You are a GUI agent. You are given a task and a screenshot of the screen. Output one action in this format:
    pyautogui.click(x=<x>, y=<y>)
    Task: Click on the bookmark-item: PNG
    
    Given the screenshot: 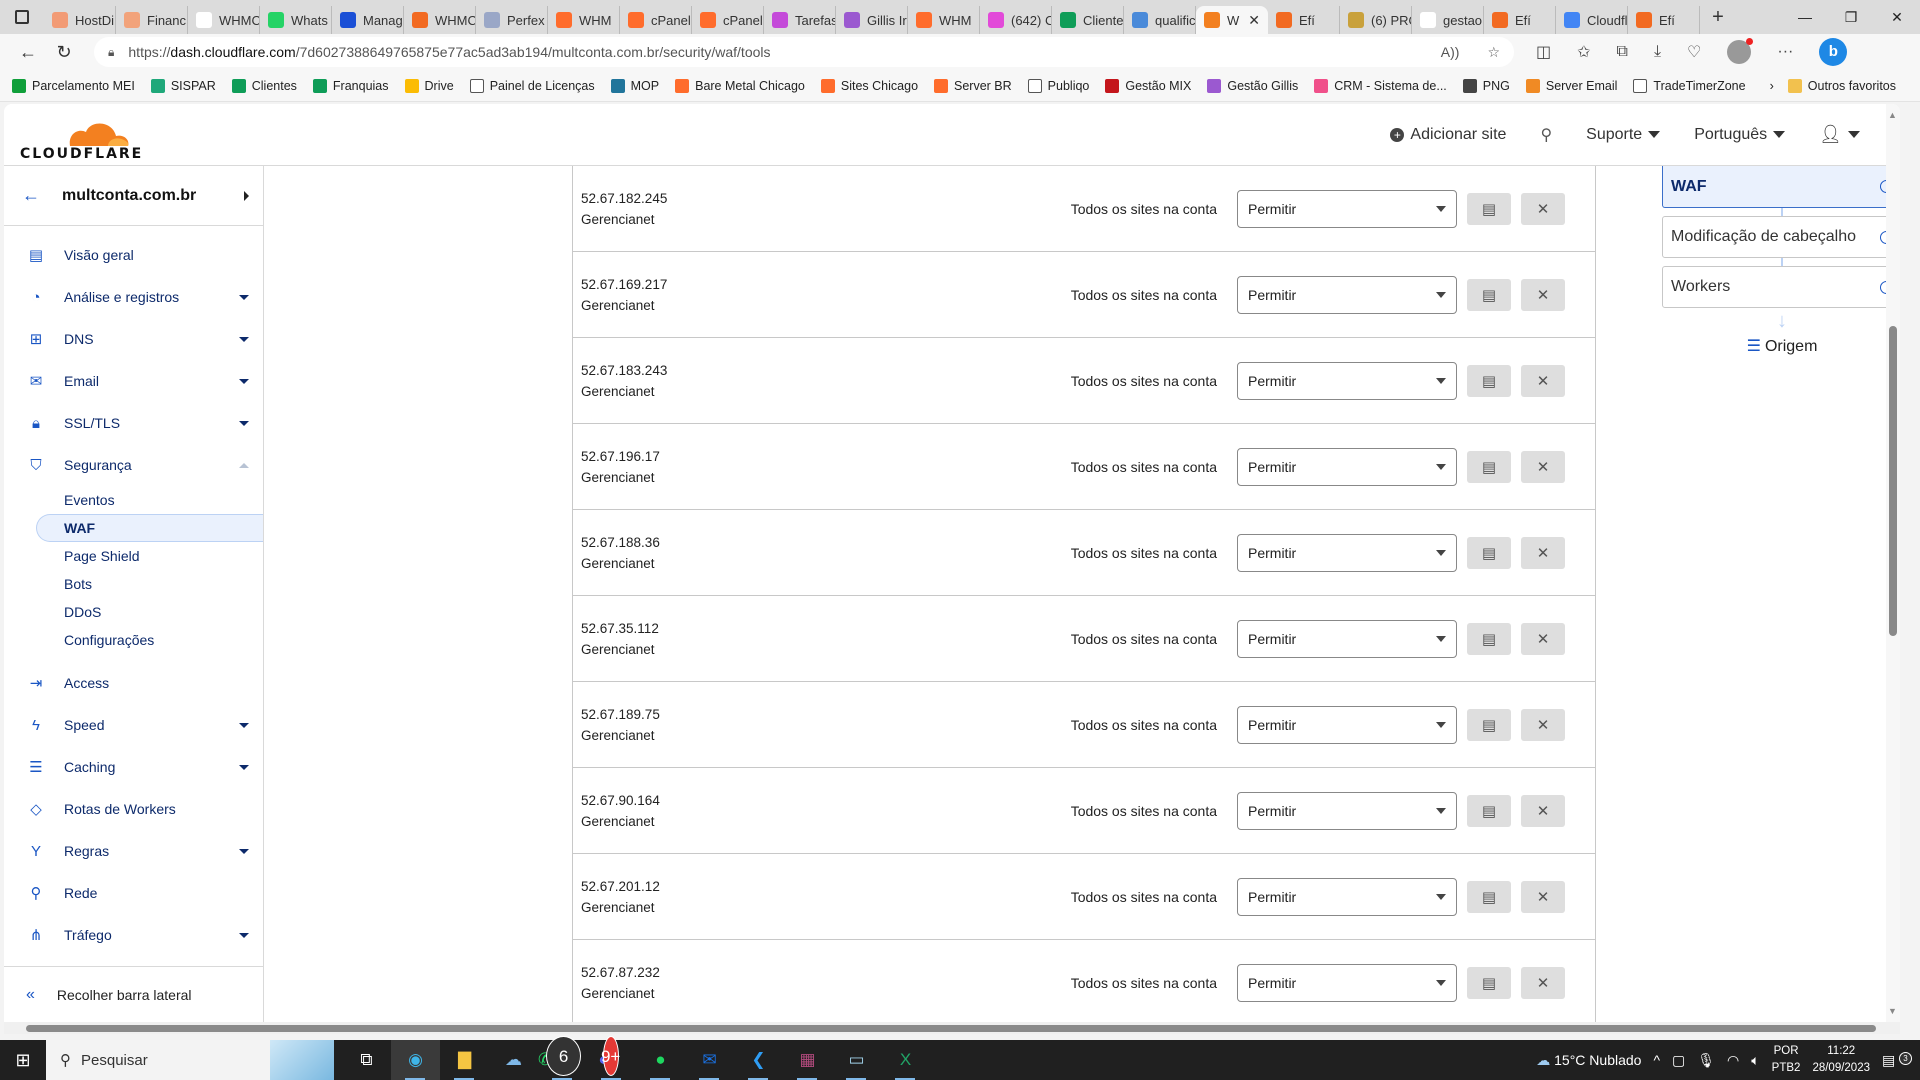 What is the action you would take?
    pyautogui.click(x=1486, y=85)
    